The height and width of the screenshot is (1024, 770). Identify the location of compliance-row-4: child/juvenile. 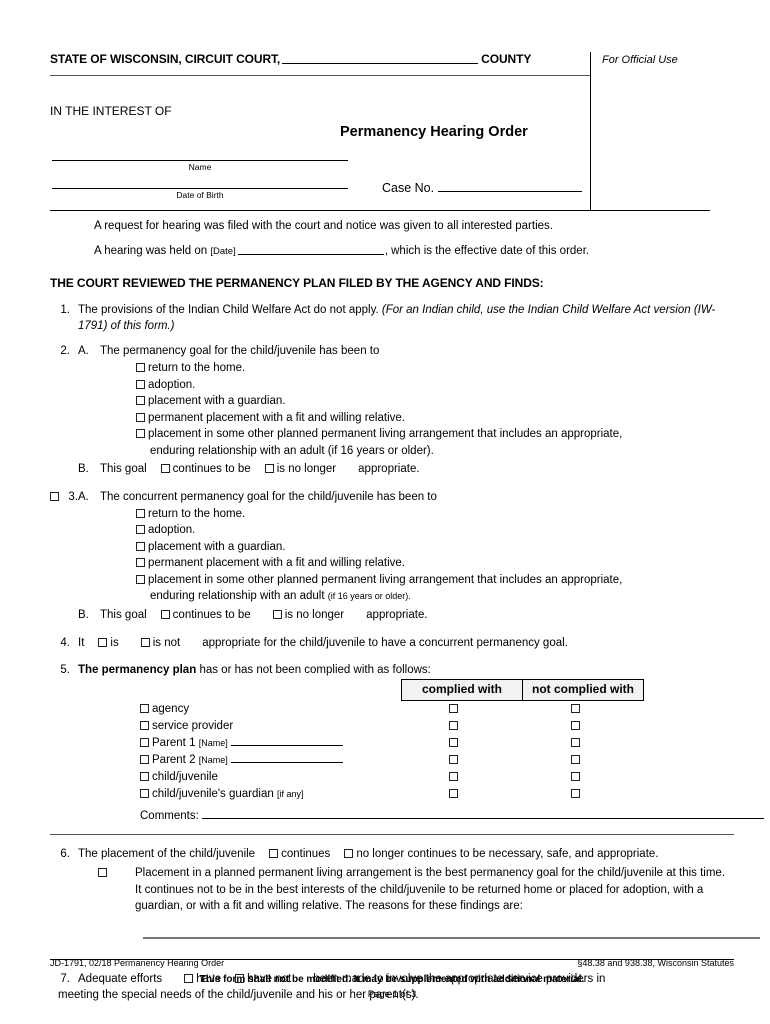
(179, 777).